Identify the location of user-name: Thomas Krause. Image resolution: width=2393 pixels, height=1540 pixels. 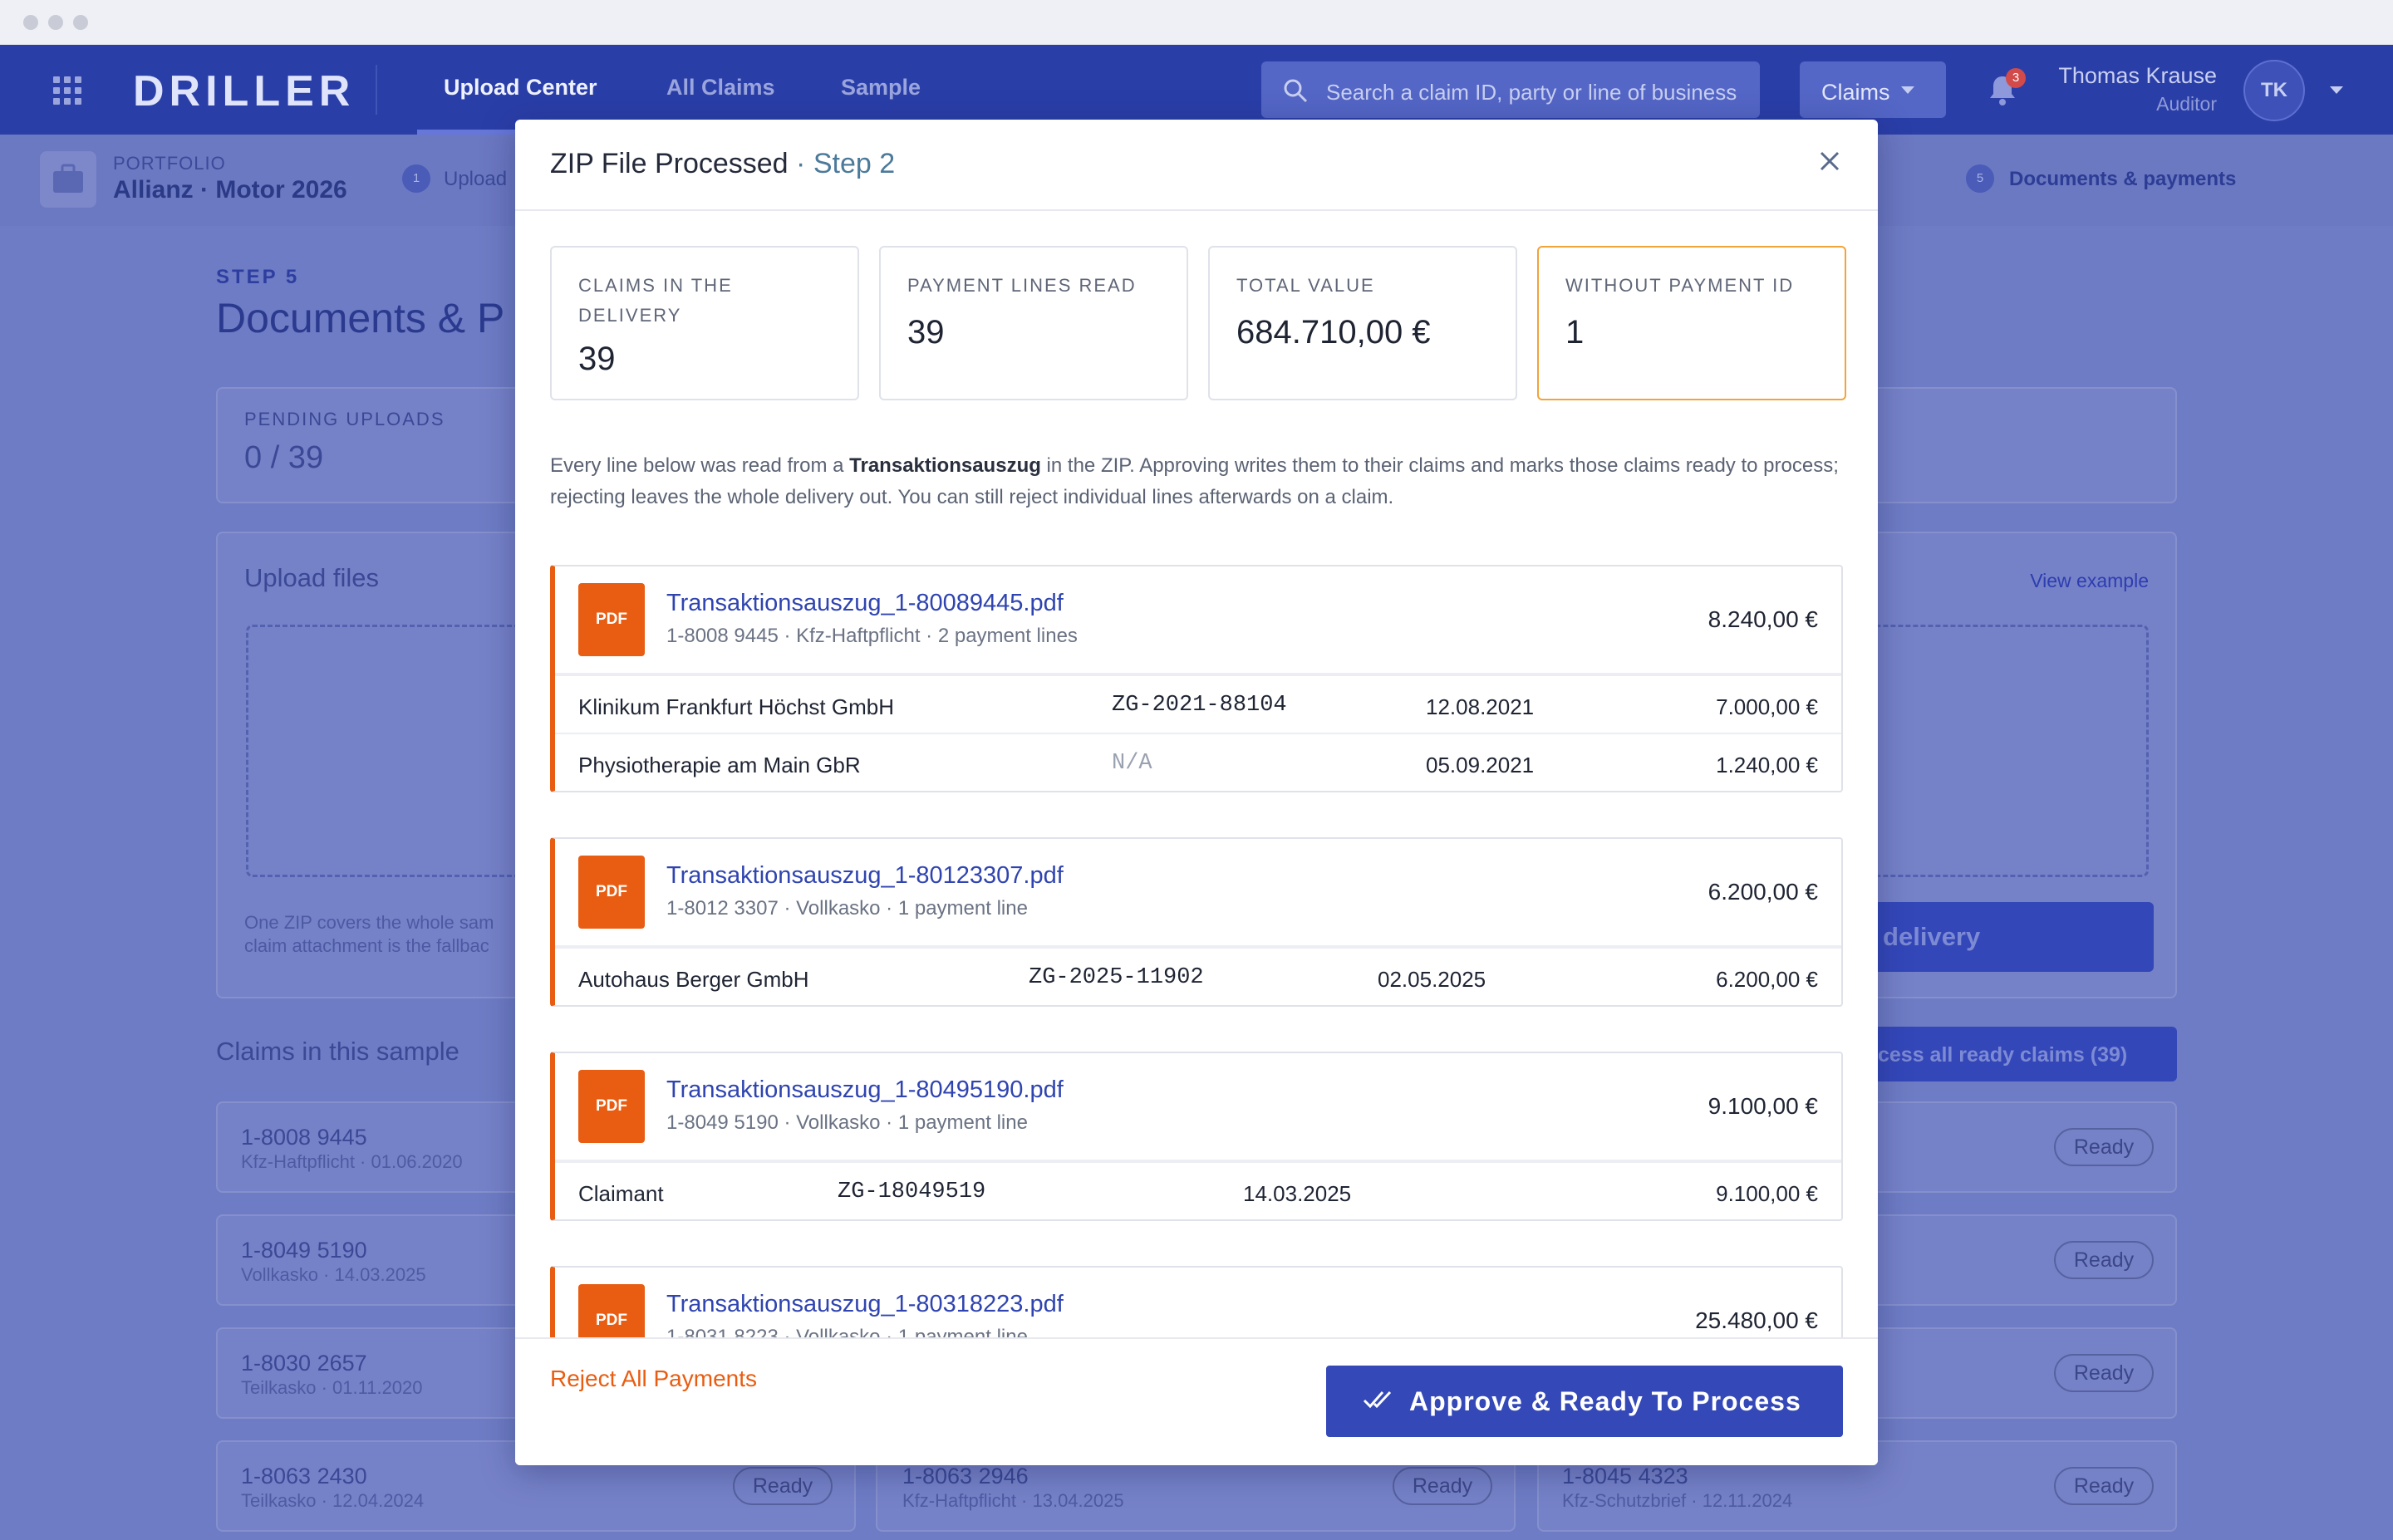
(2137, 75).